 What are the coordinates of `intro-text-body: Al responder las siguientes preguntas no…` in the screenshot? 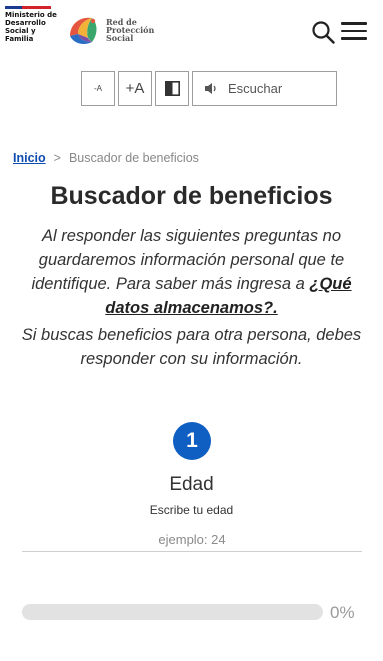 It's located at (188, 260).